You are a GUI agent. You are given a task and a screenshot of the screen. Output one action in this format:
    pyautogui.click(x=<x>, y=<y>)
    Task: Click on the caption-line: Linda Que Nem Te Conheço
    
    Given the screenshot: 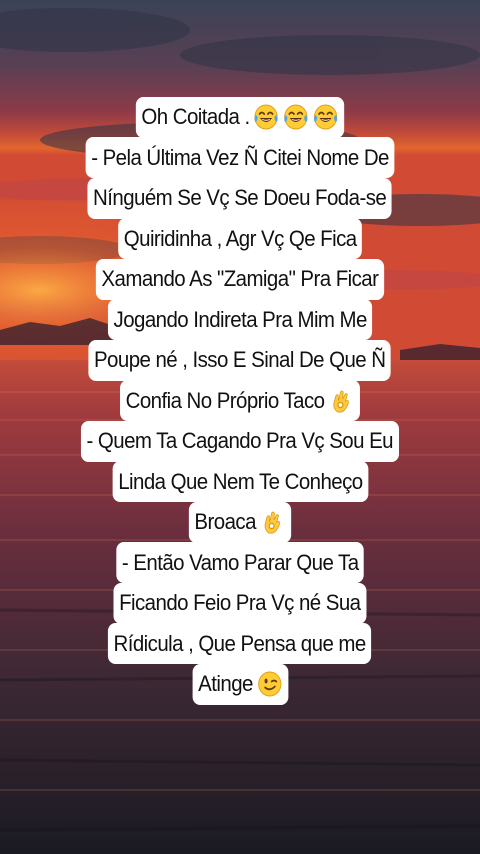 What is the action you would take?
    pyautogui.click(x=240, y=481)
    